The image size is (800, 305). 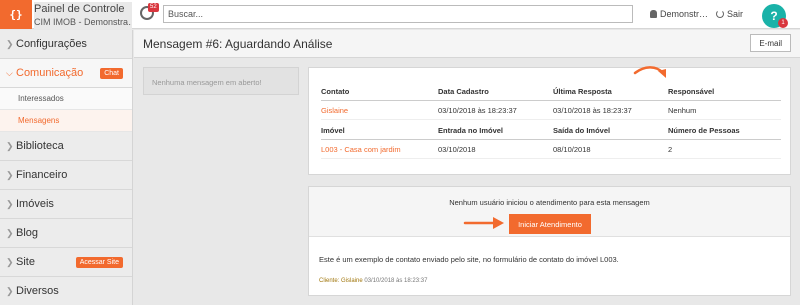 What do you see at coordinates (396, 281) in the screenshot?
I see `message-date: 03/10/2018 às 18:23:37` at bounding box center [396, 281].